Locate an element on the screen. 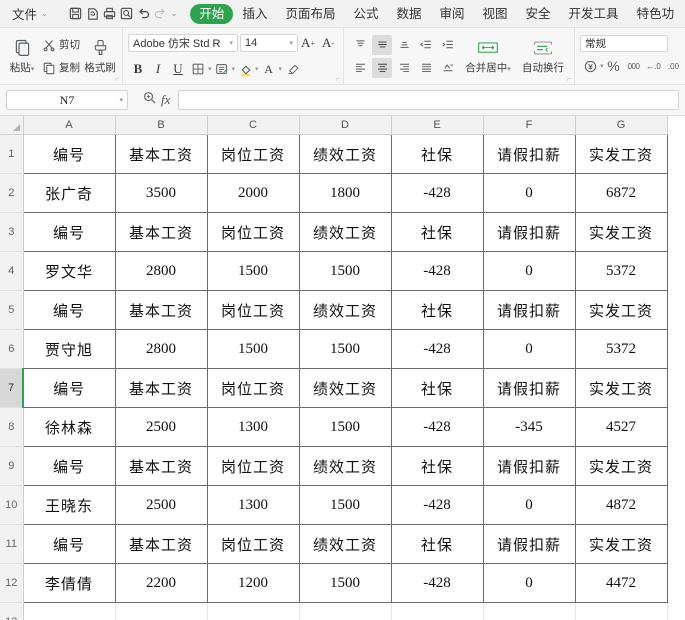 The height and width of the screenshot is (620, 685). row-header-13: 13 is located at coordinates (12, 611).